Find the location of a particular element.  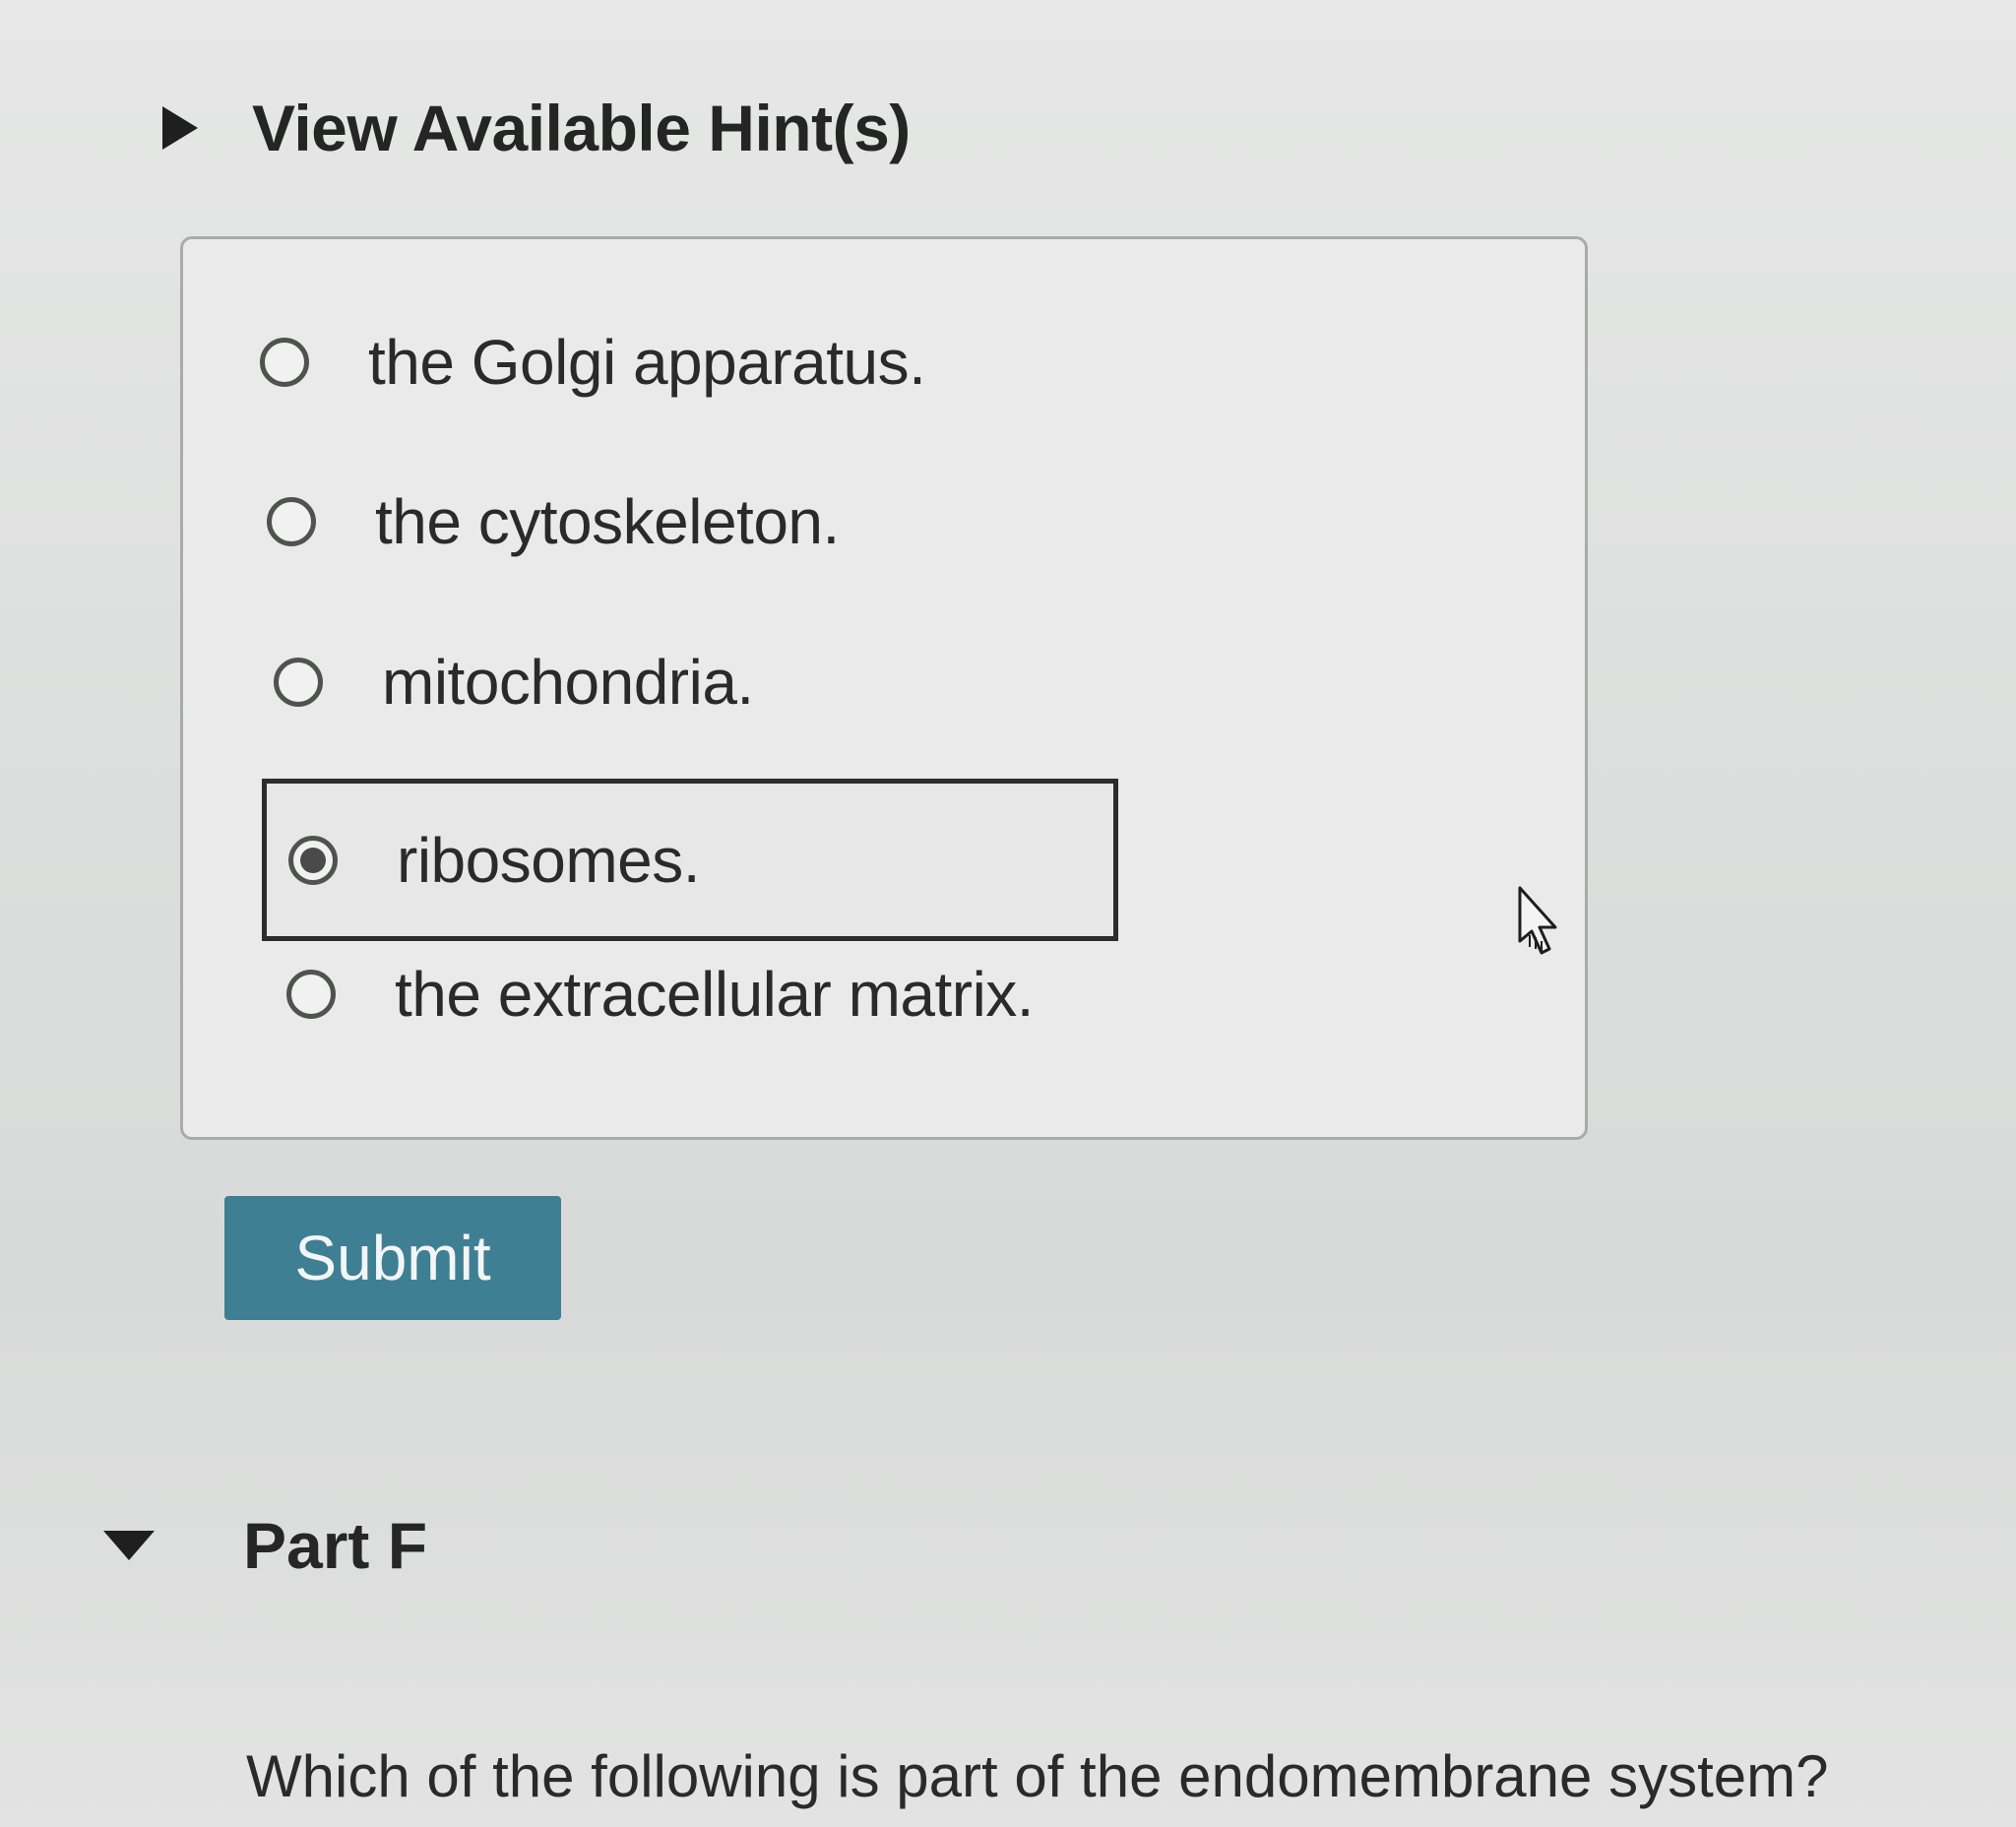

choice-cytoskeleton: the cytoskeleton. is located at coordinates (553, 522).